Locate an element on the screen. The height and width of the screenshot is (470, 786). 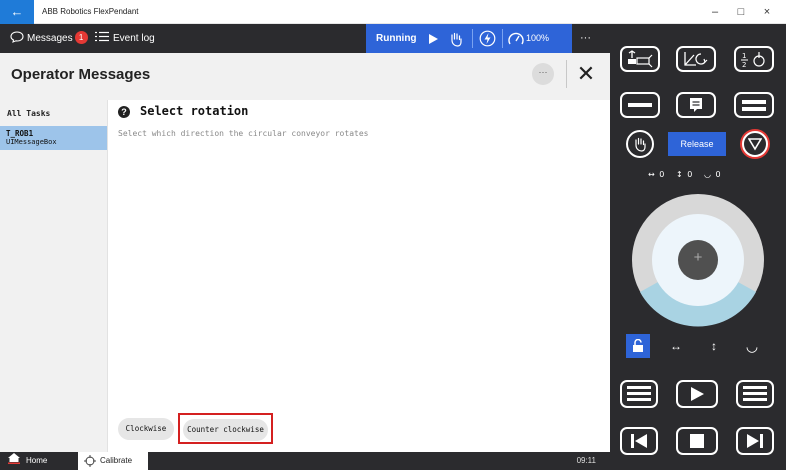
release-button: Release is located at coordinates (697, 144).